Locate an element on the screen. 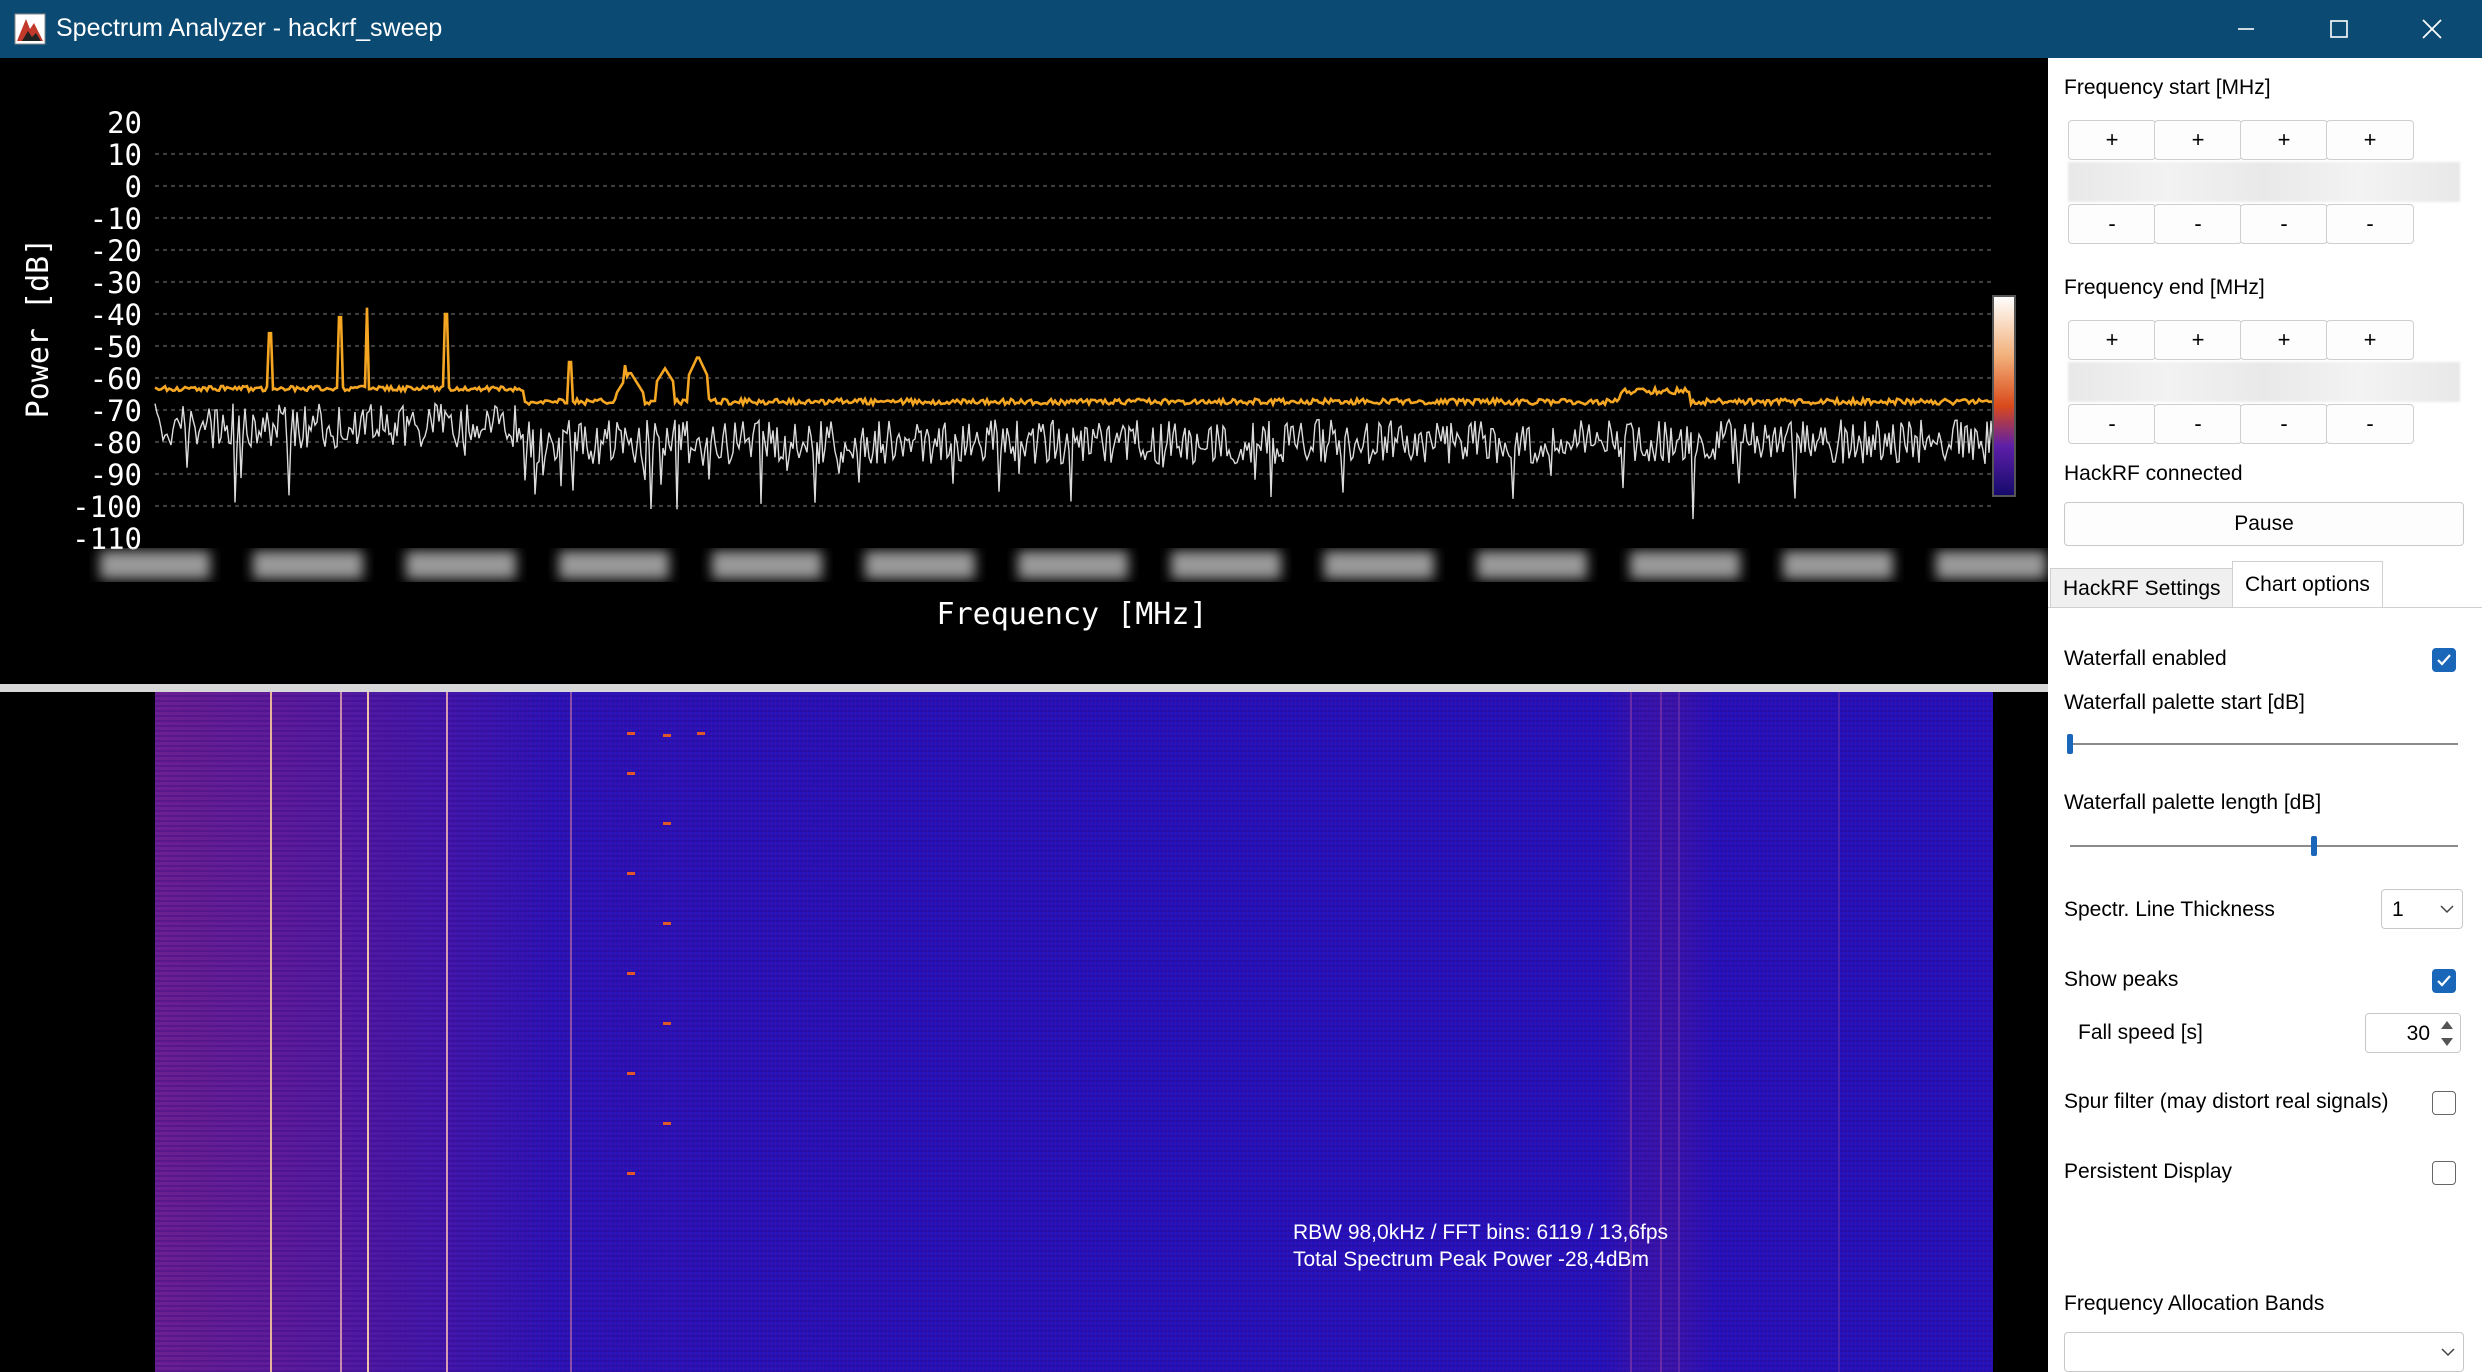 The width and height of the screenshot is (2482, 1372). freq-start-minus-4: - is located at coordinates (2370, 224).